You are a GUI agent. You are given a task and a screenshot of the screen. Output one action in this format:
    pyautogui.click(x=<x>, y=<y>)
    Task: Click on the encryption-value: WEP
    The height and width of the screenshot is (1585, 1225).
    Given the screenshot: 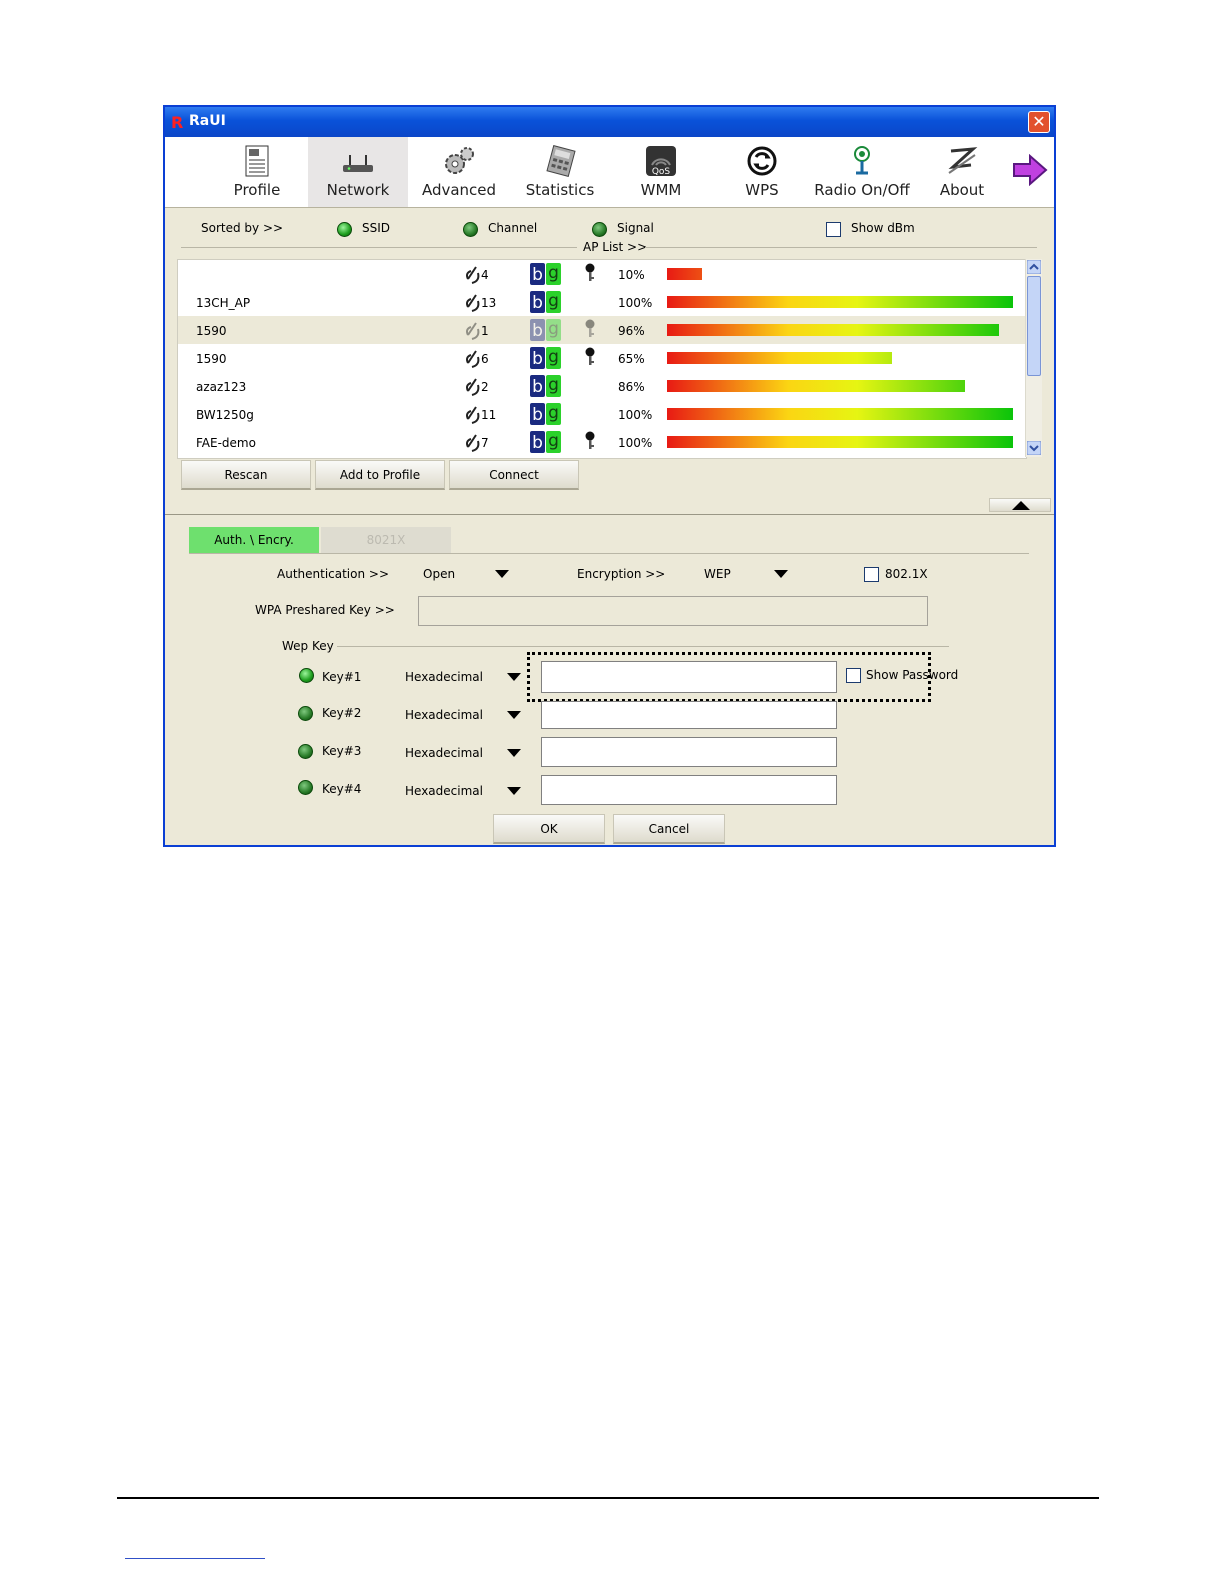 What is the action you would take?
    pyautogui.click(x=717, y=574)
    